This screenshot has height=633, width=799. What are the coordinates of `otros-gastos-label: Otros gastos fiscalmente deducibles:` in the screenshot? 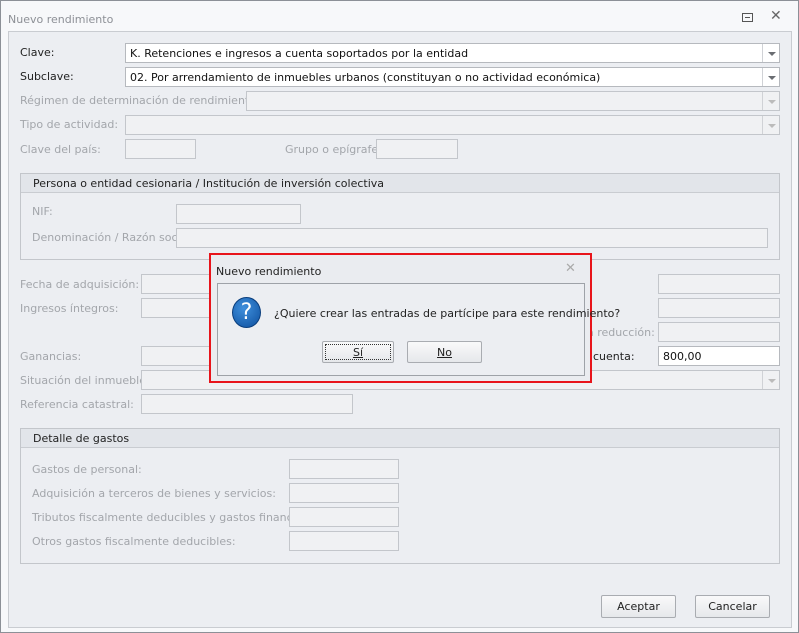 It's located at (134, 541).